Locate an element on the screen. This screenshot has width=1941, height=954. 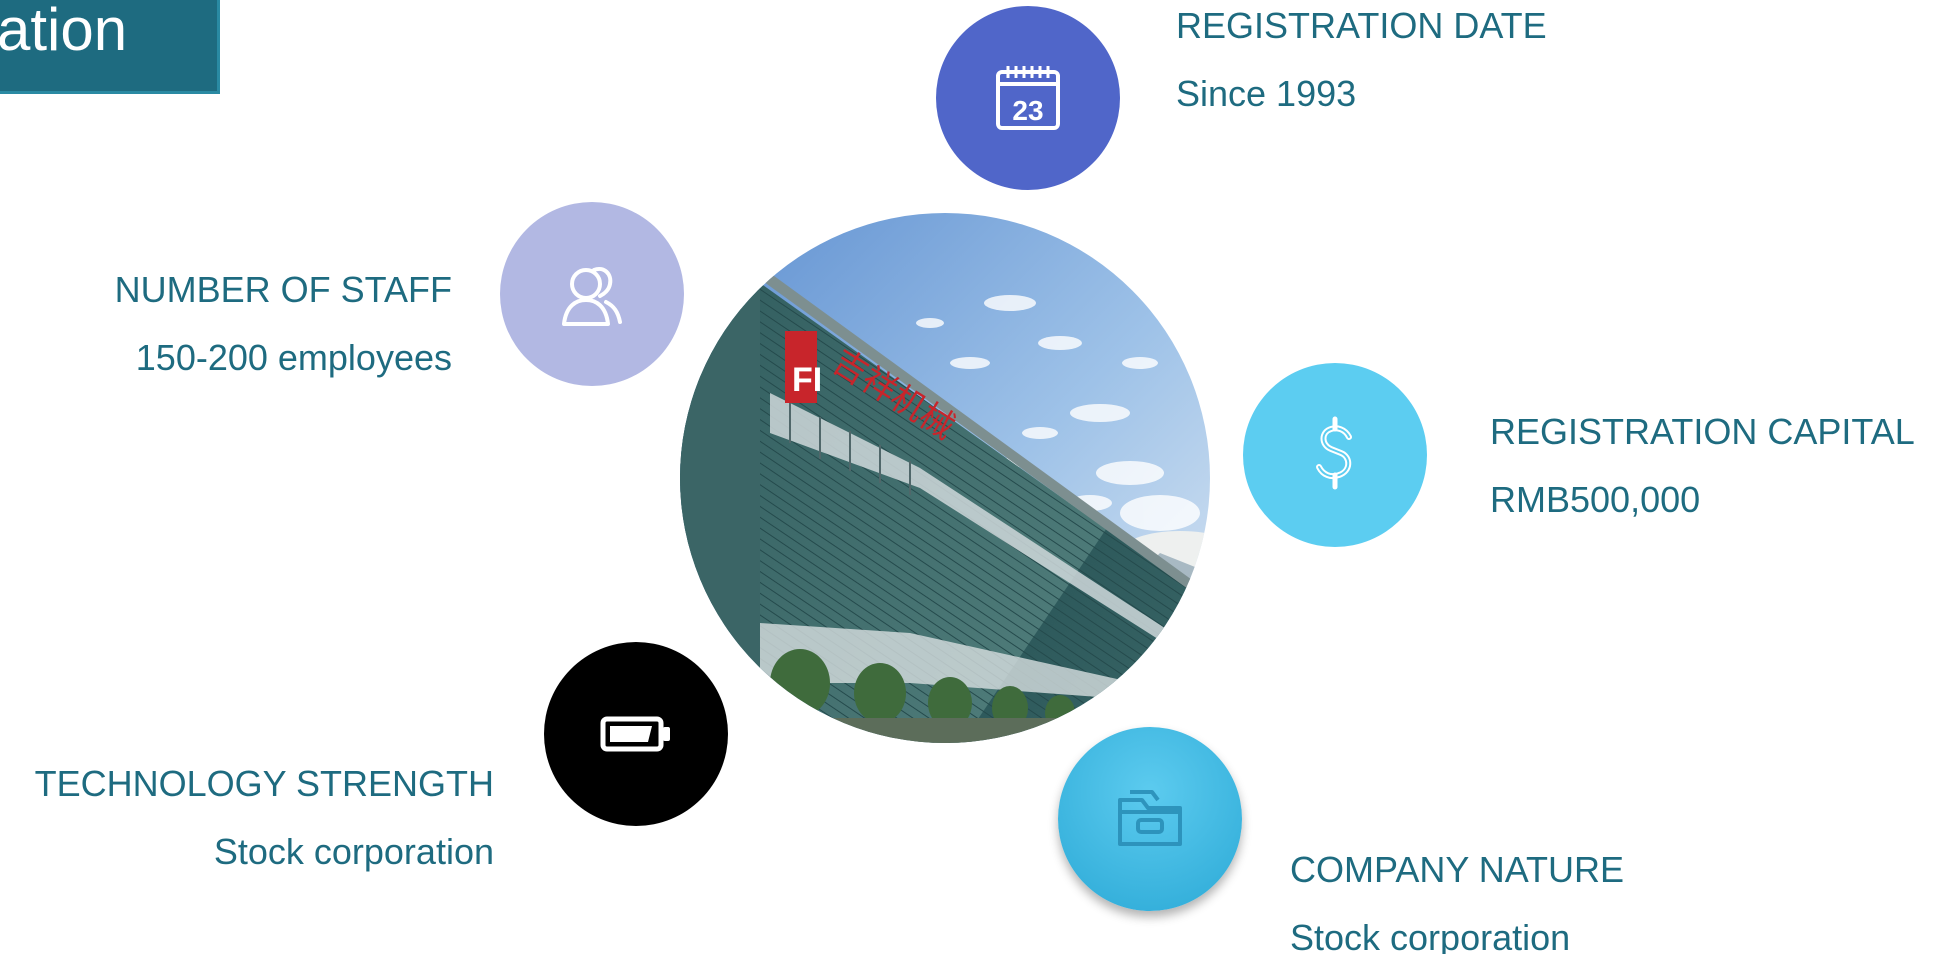
company-nature-circle is located at coordinates (1150, 819).